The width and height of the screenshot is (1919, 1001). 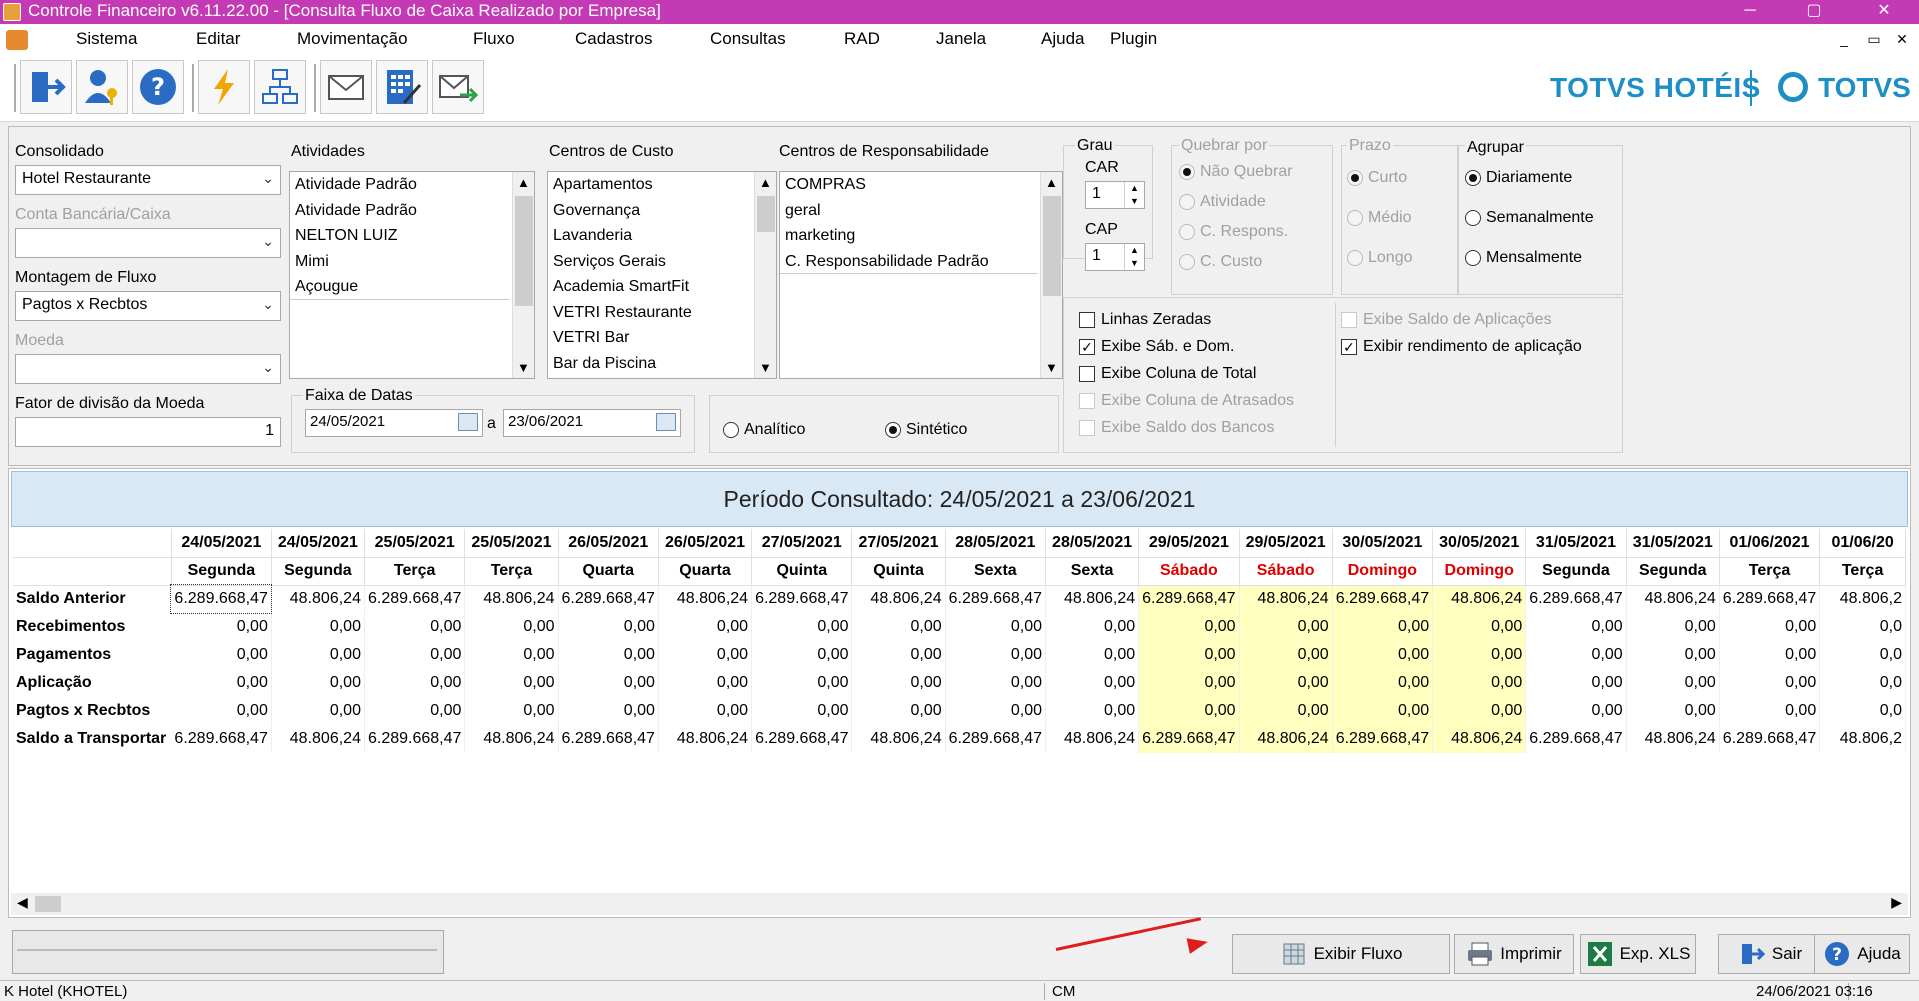 I want to click on menu-sistema: Sistema, so click(x=106, y=39).